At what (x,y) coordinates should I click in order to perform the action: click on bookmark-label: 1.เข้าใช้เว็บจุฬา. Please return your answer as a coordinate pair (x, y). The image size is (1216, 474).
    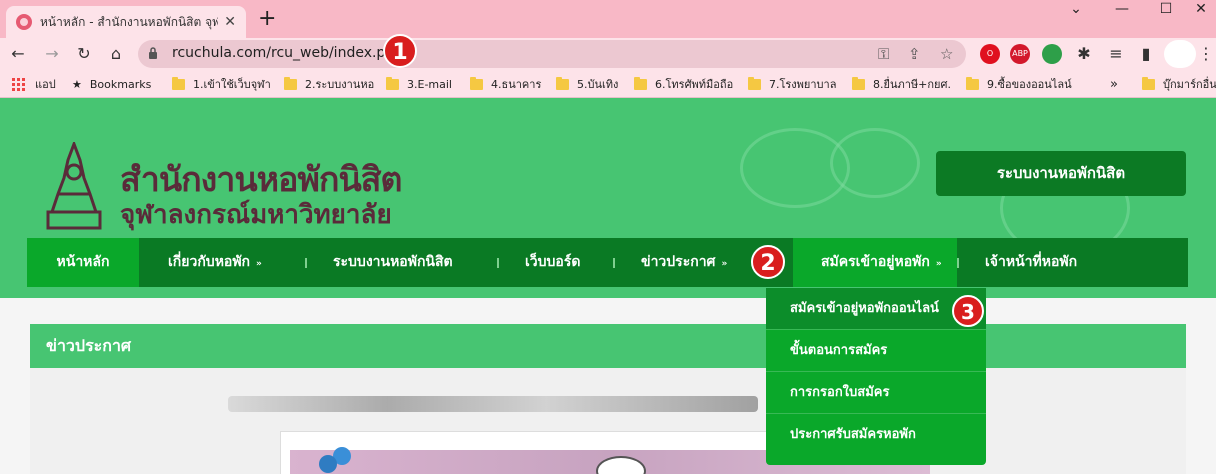
    Looking at the image, I should click on (232, 84).